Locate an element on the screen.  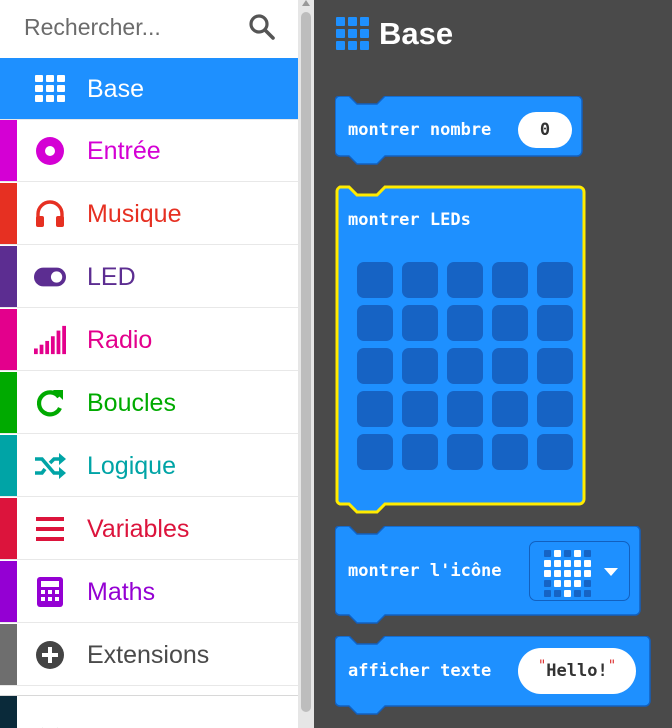
category-label: Boucles is located at coordinates (131, 403).